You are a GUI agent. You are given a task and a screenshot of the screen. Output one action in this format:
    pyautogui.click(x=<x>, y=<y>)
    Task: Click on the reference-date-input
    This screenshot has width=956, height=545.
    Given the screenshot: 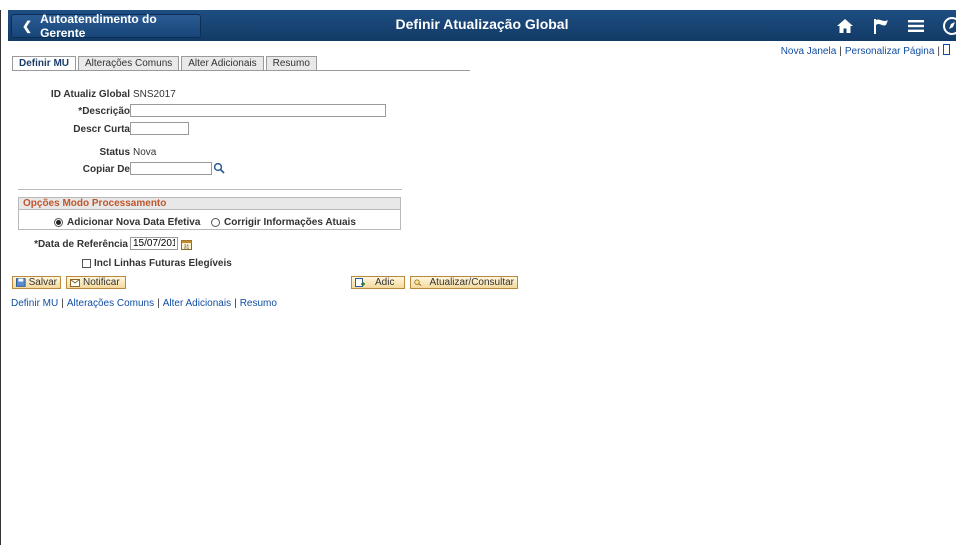 What is the action you would take?
    pyautogui.click(x=154, y=243)
    